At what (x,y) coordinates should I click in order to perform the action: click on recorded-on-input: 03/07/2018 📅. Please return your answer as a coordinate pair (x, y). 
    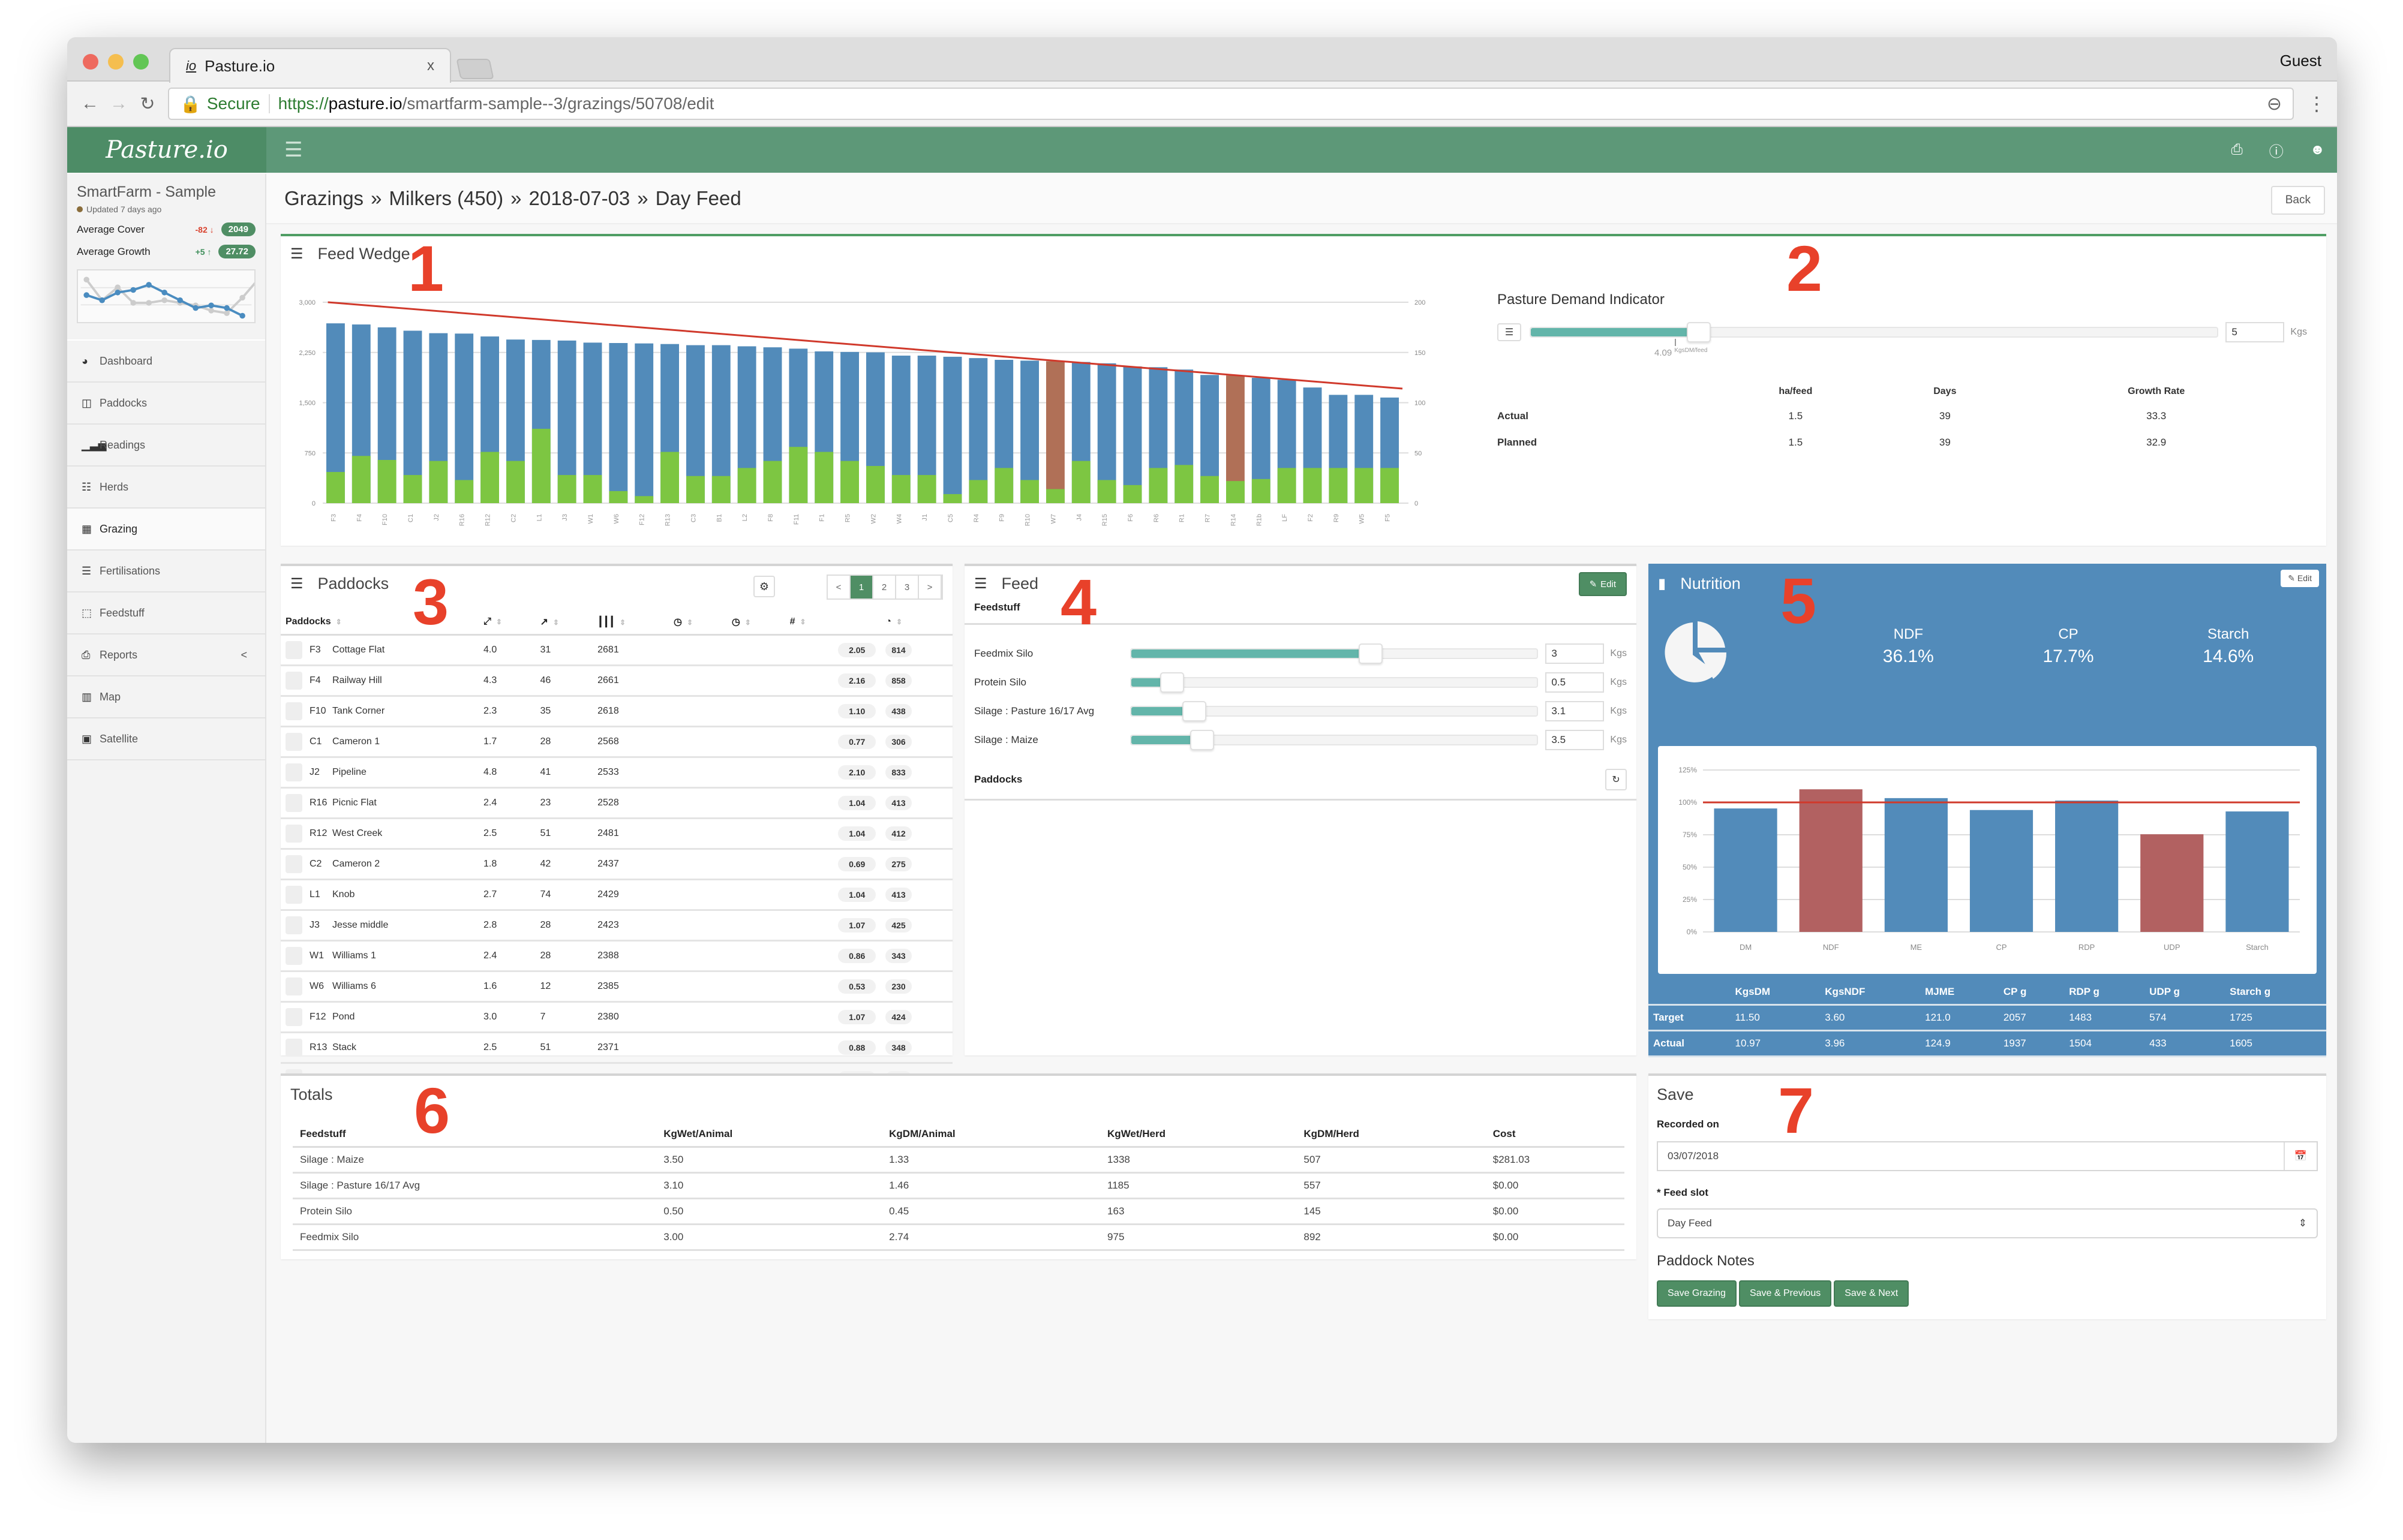
    Looking at the image, I should click on (1988, 1156).